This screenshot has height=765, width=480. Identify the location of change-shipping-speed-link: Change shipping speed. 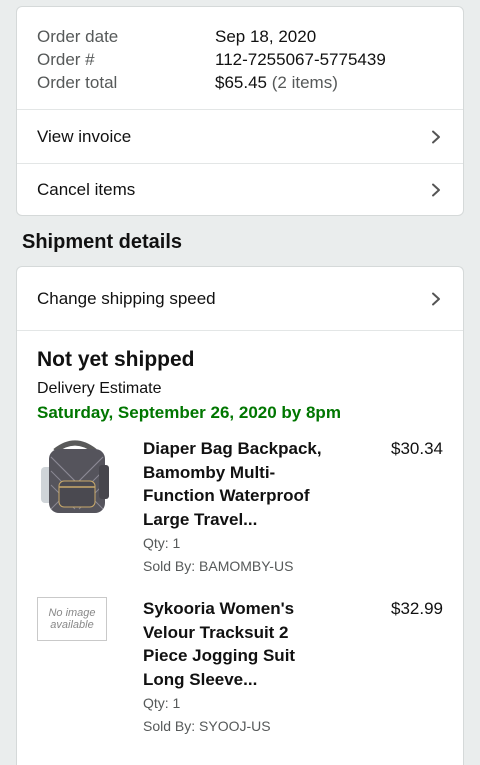
(240, 299).